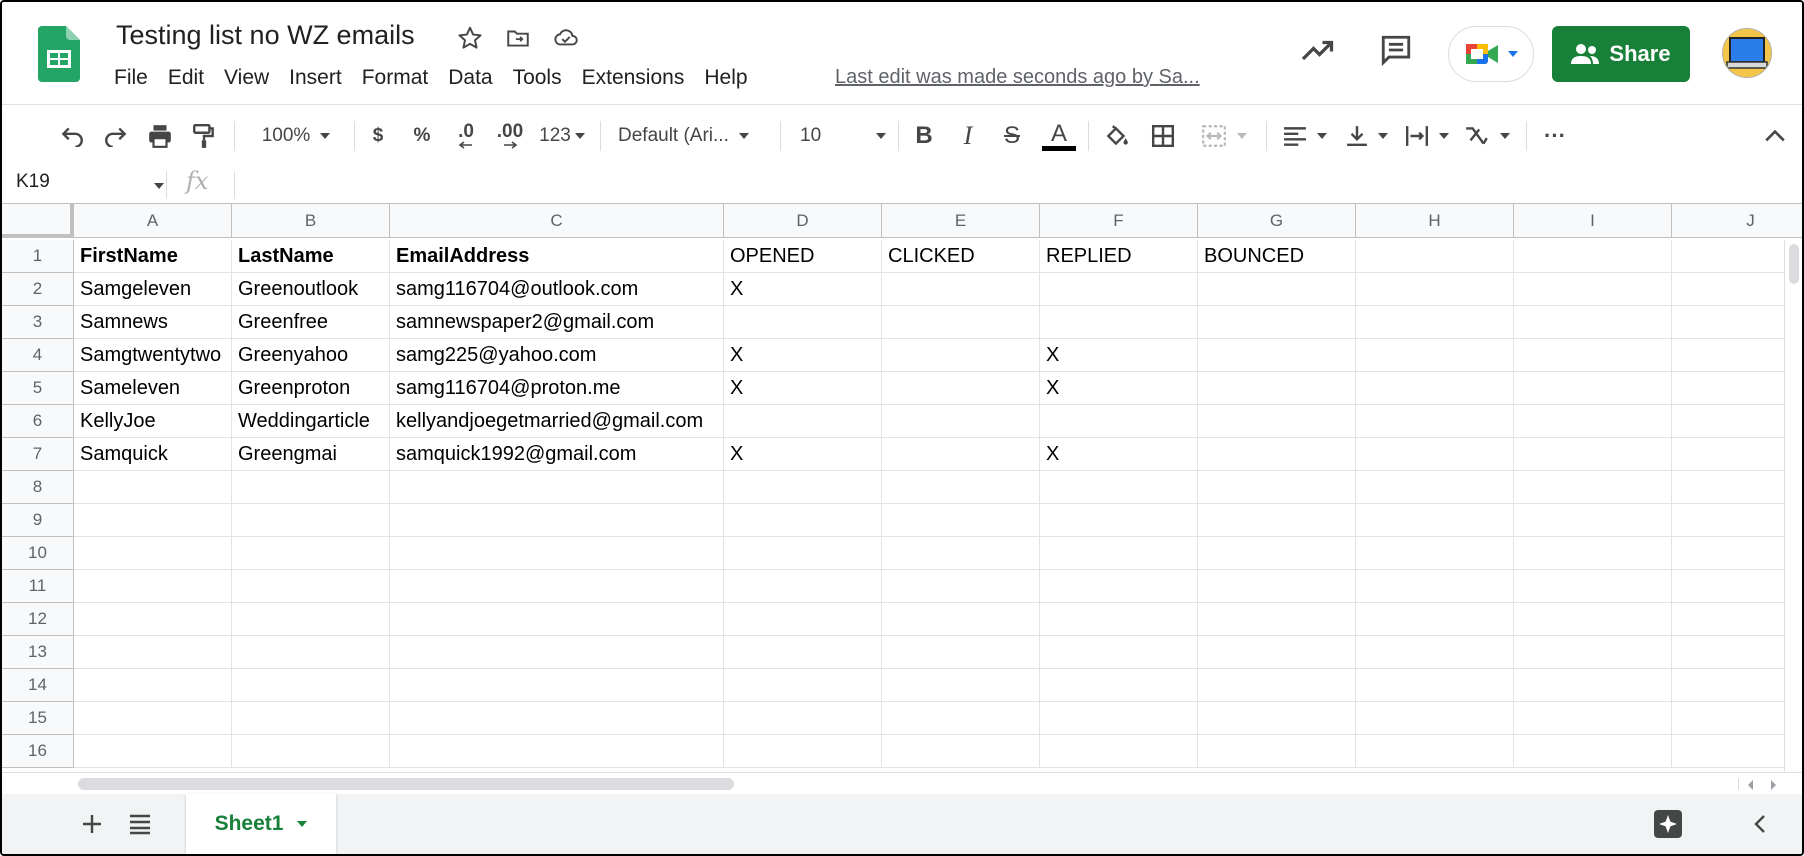 Image resolution: width=1804 pixels, height=856 pixels. What do you see at coordinates (961, 256) in the screenshot?
I see `grid-cell: CLICKED` at bounding box center [961, 256].